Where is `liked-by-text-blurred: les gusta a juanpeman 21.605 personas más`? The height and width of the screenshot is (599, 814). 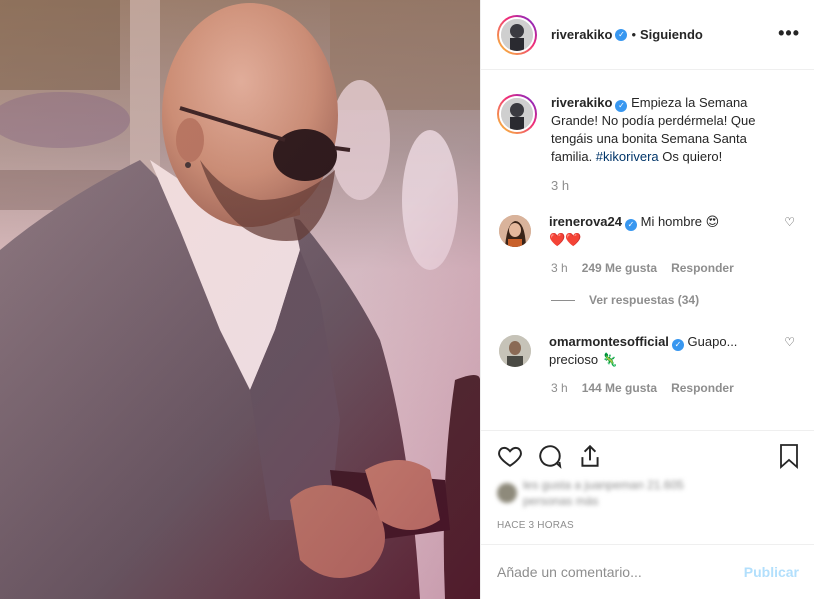
liked-by-text-blurred: les gusta a juanpeman 21.605 personas más is located at coordinates (603, 493).